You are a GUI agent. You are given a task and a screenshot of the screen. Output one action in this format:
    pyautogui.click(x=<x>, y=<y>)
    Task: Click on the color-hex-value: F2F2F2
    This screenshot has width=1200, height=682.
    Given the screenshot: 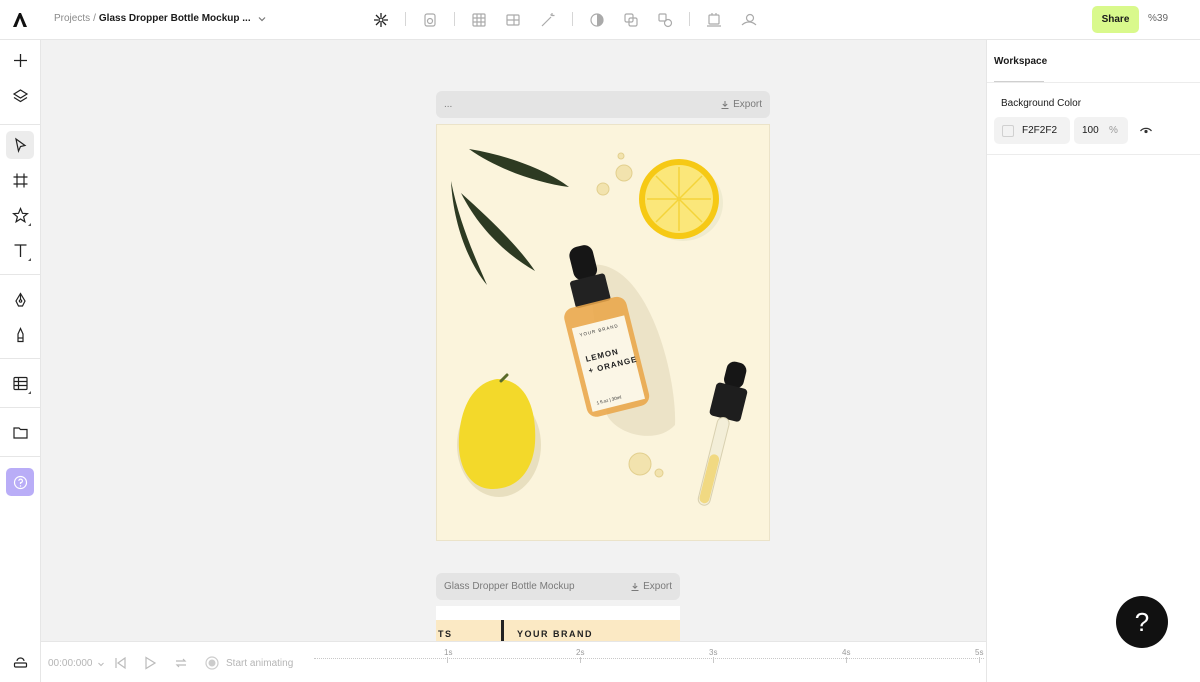 What is the action you would take?
    pyautogui.click(x=1039, y=130)
    